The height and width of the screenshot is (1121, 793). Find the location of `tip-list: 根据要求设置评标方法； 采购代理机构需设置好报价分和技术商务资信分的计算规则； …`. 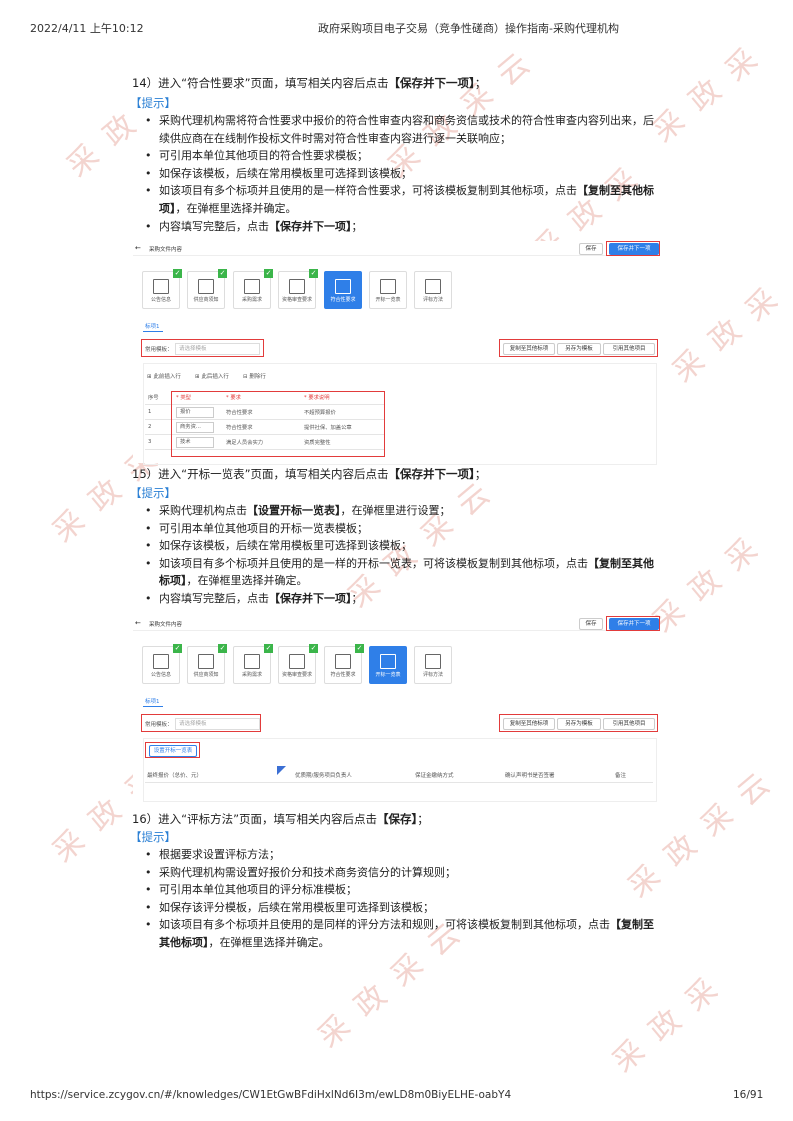

tip-list: 根据要求设置评标方法； 采购代理机构需设置好报价分和技术商务资信分的计算规则； … is located at coordinates (400, 899).